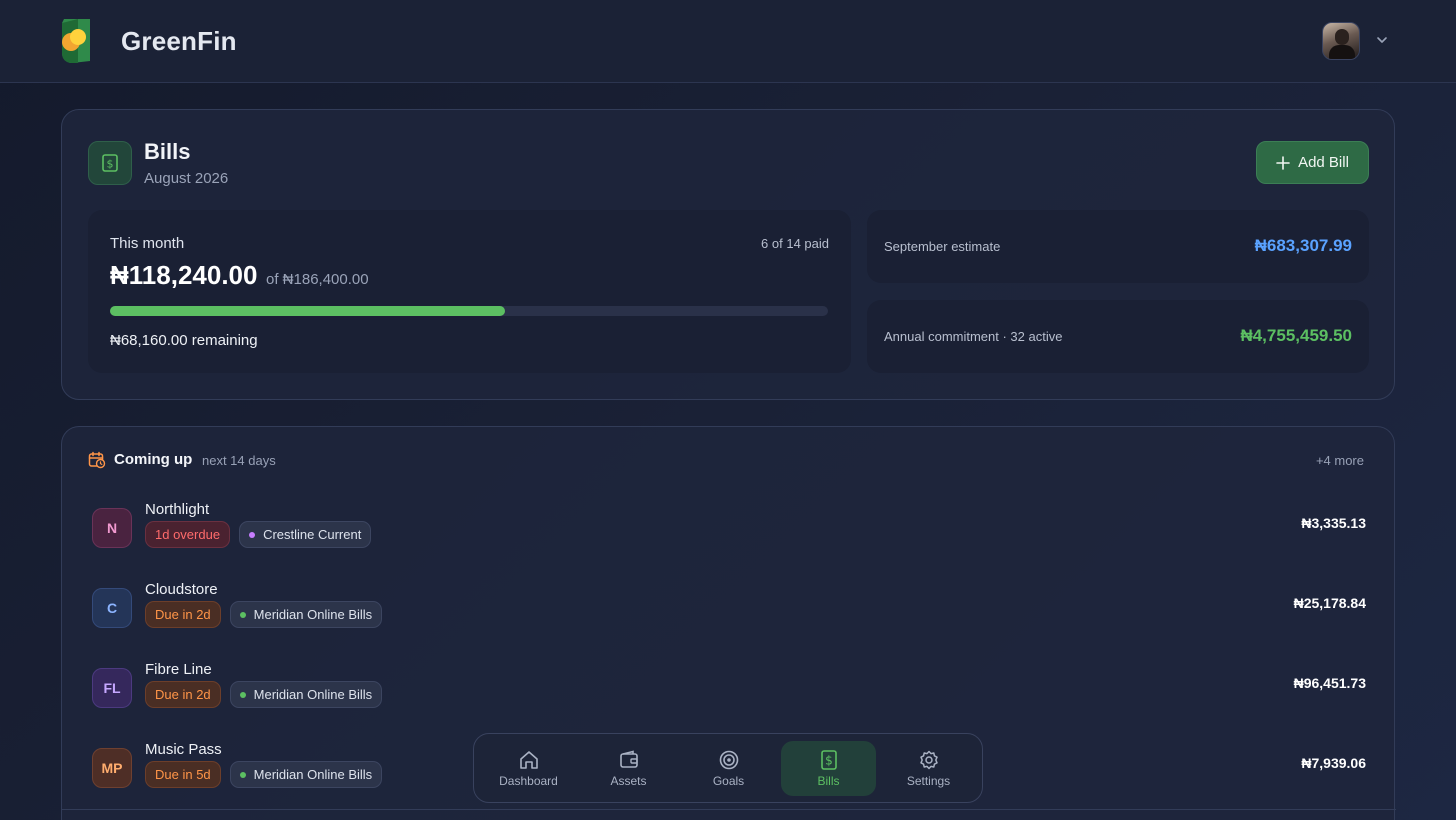  I want to click on plus-icon, so click(1283, 162).